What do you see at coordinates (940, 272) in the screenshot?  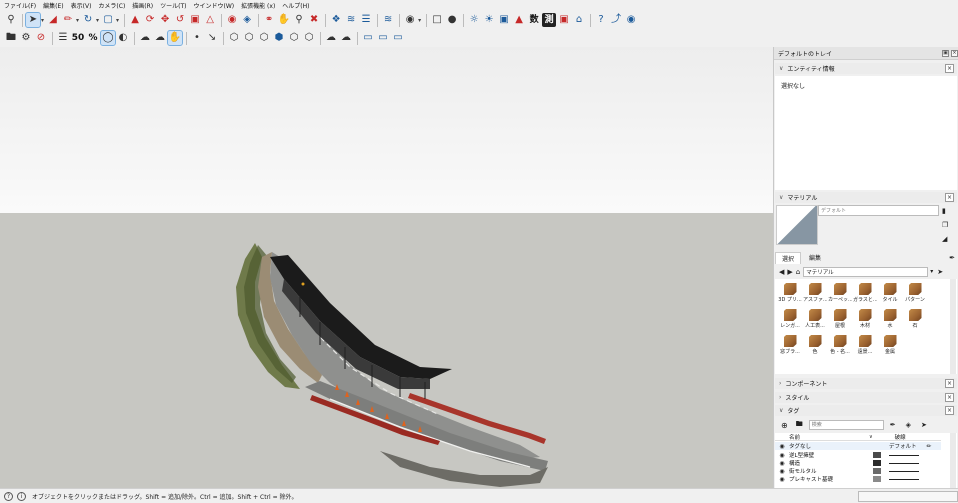 I see `details-arrow-icon: ➤` at bounding box center [940, 272].